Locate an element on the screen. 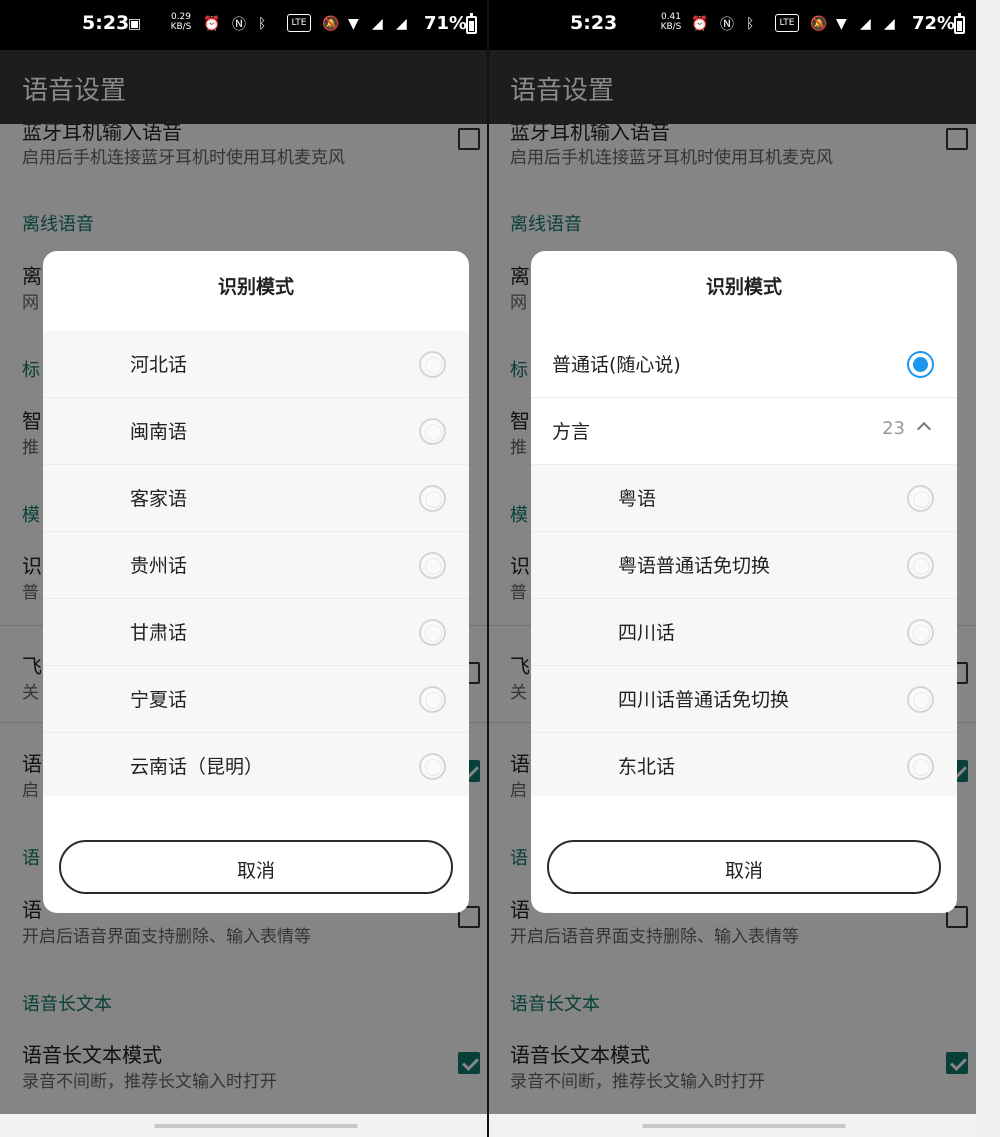  status-bar: 5:23 ▣ 0.29 KB/S ⏰ Ⓝ ᛒ LTE 🔕 ▼ ◢ ◢ 71% is located at coordinates (244, 25).